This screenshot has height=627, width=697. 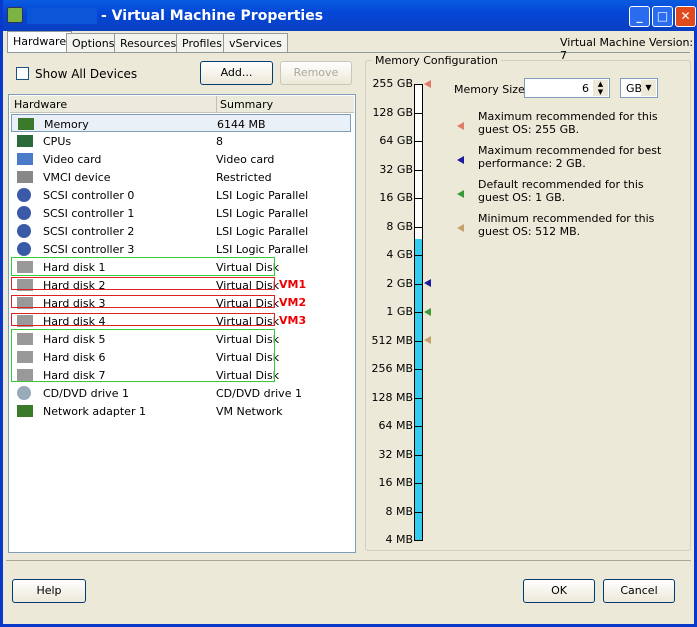 I want to click on row-summary: 6144 MB, so click(x=241, y=124).